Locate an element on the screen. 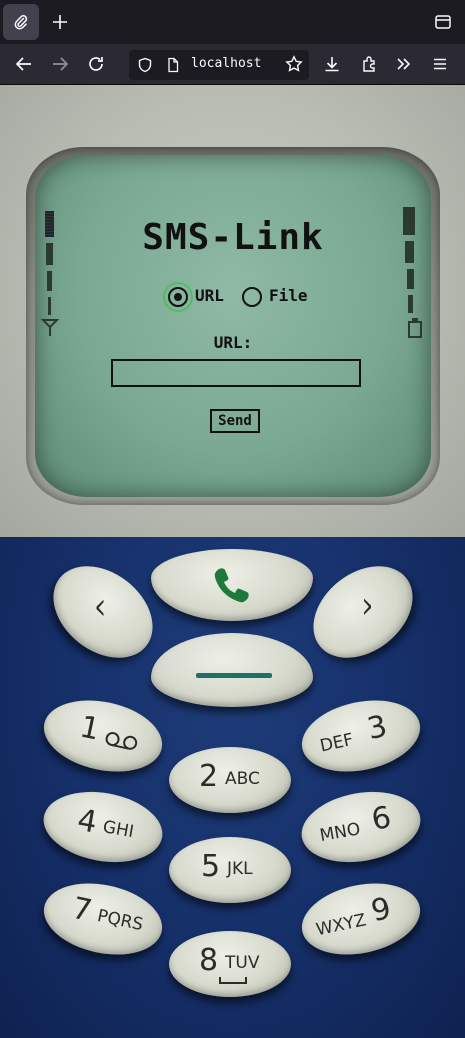  back-arrow-icon is located at coordinates (23, 64).